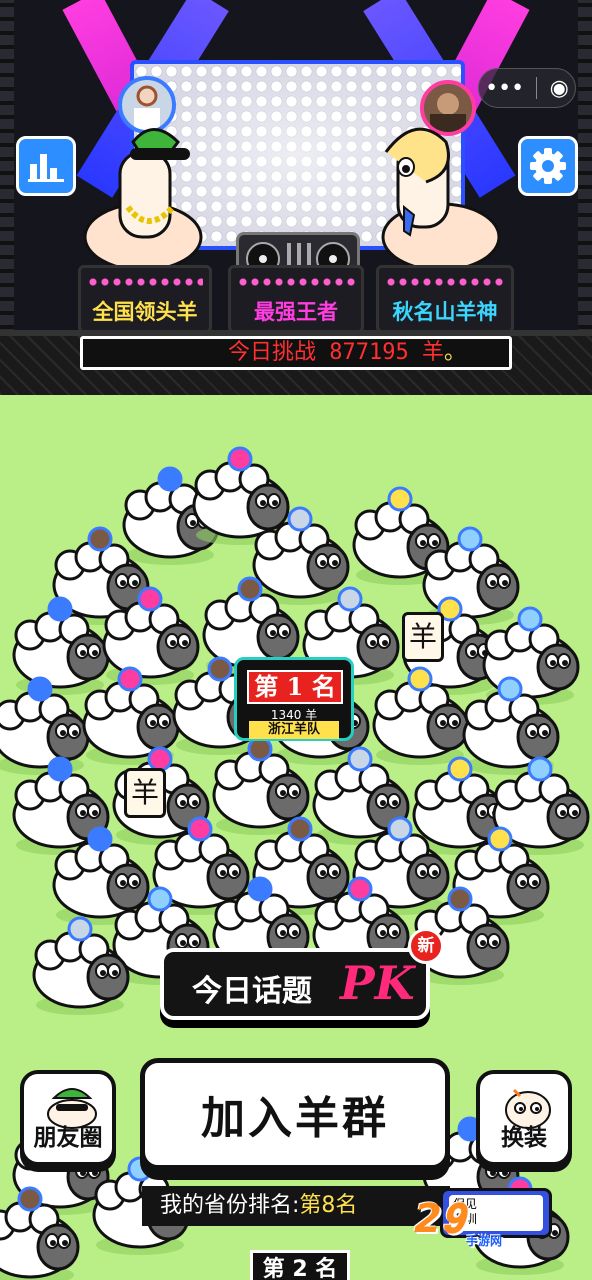  Describe the element at coordinates (295, 687) in the screenshot. I see `rank-title: 第 1 名` at that location.